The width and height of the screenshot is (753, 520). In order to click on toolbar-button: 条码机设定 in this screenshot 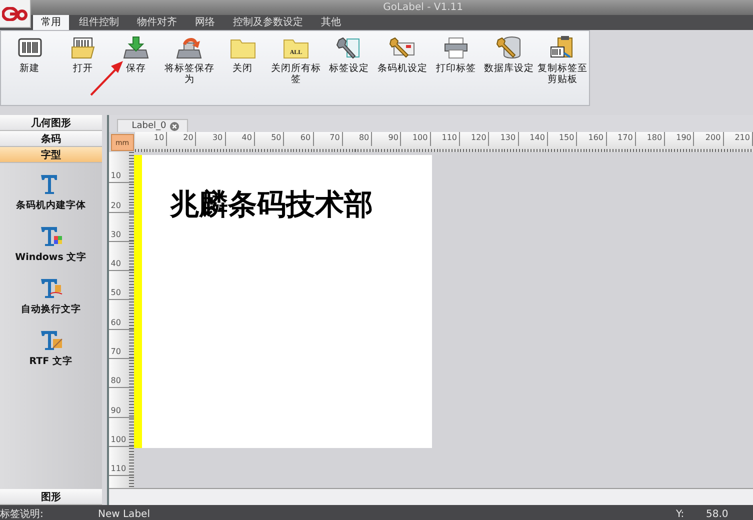, I will do `click(403, 70)`.